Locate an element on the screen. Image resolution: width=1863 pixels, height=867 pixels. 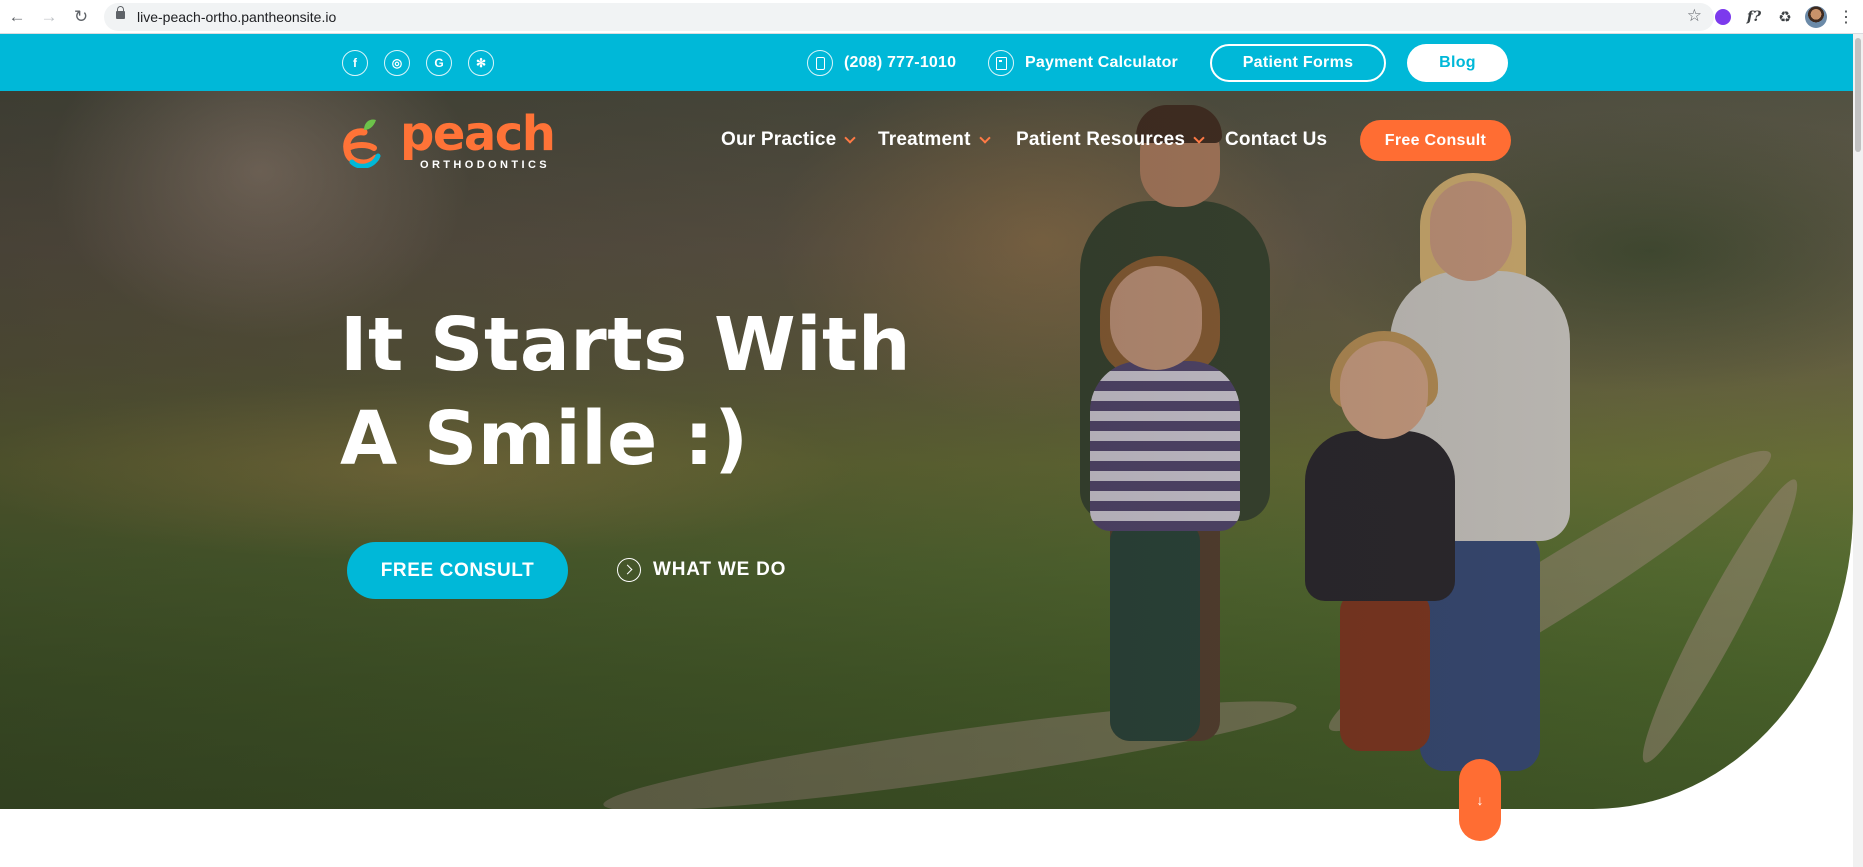
puzzle-icon: ♻ is located at coordinates (1785, 17).